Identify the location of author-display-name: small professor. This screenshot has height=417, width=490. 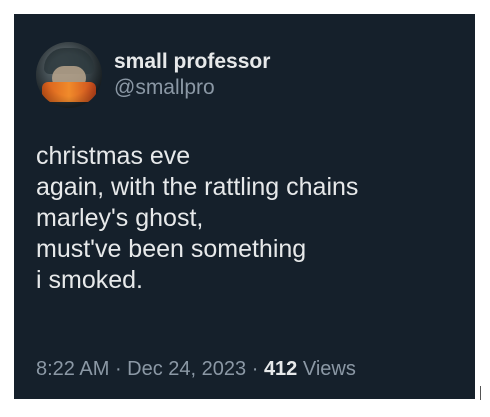
(192, 62).